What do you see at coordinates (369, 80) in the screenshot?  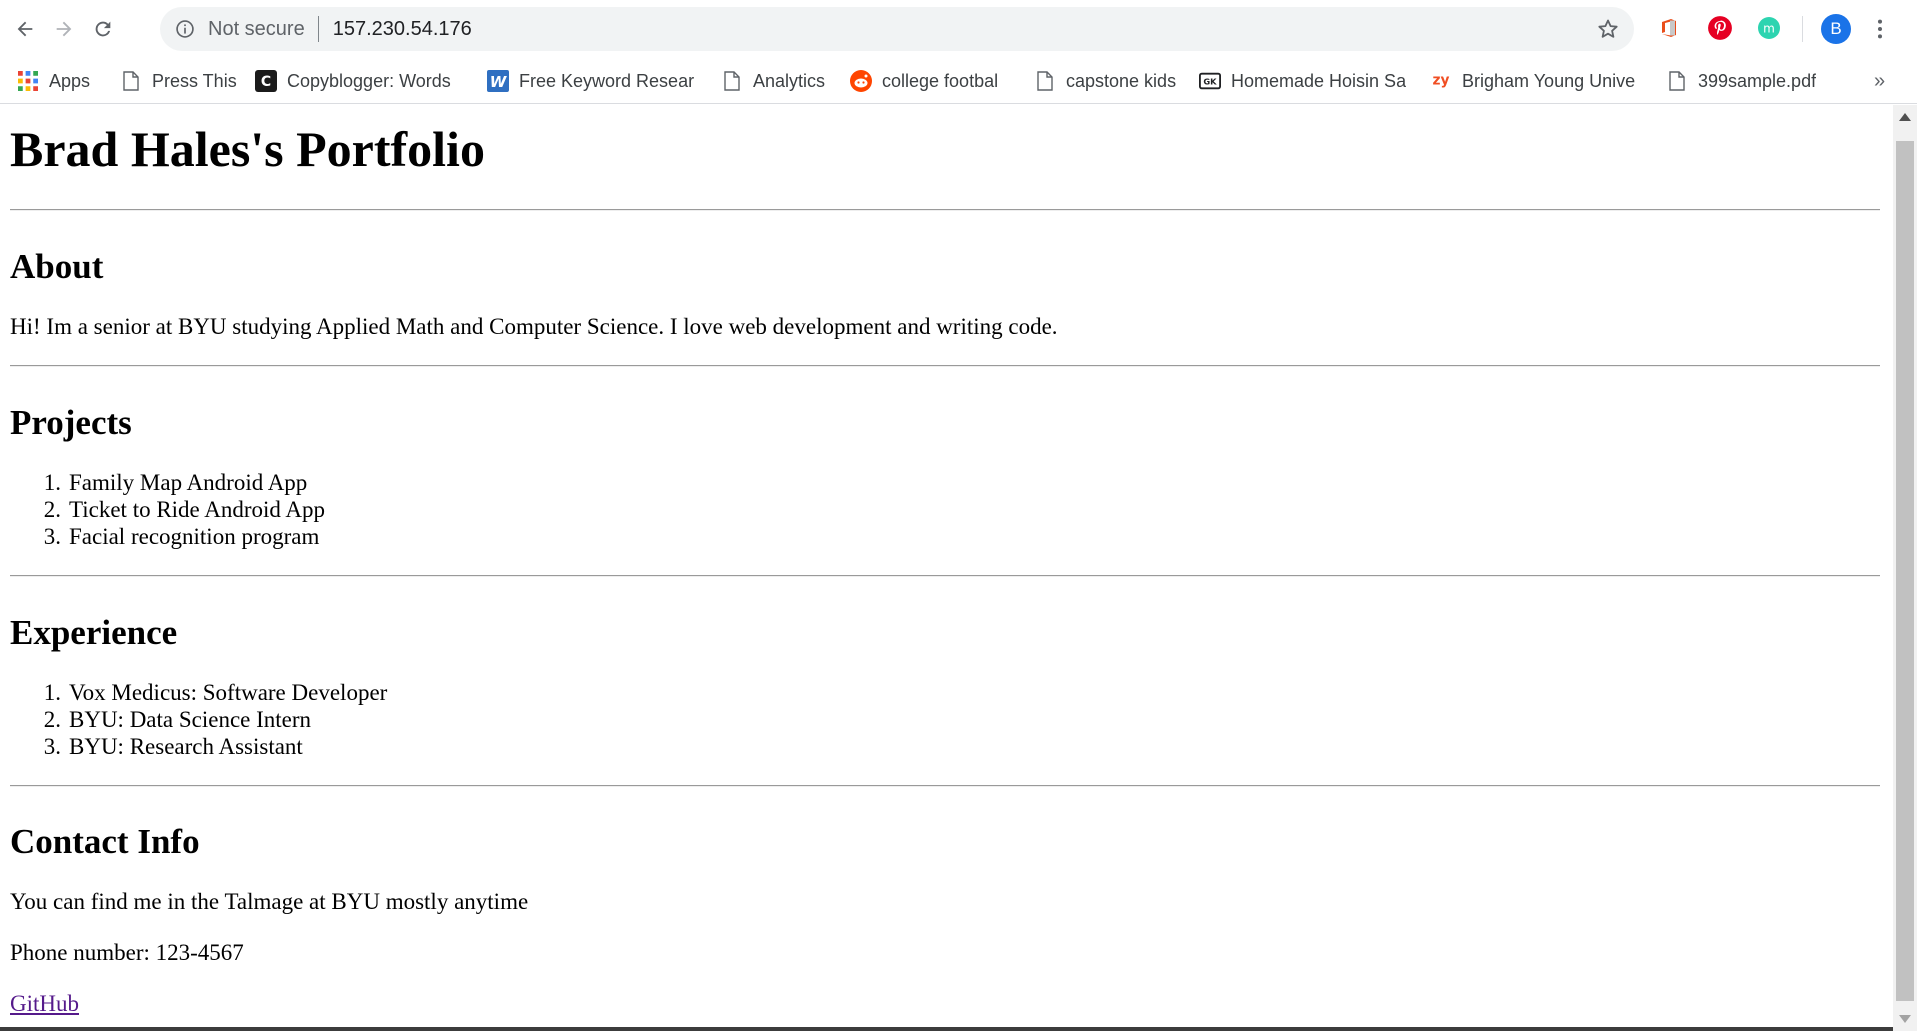 I see `bookmark-label: Copyblogger: Words` at bounding box center [369, 80].